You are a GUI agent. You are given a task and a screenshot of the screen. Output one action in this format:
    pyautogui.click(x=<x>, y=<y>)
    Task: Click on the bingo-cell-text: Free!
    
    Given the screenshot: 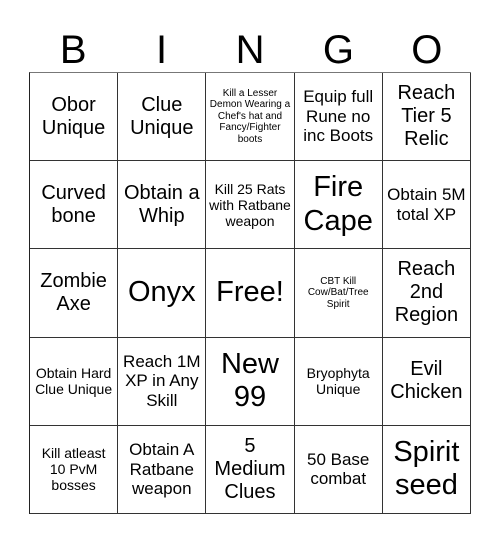 What is the action you would take?
    pyautogui.click(x=250, y=292)
    